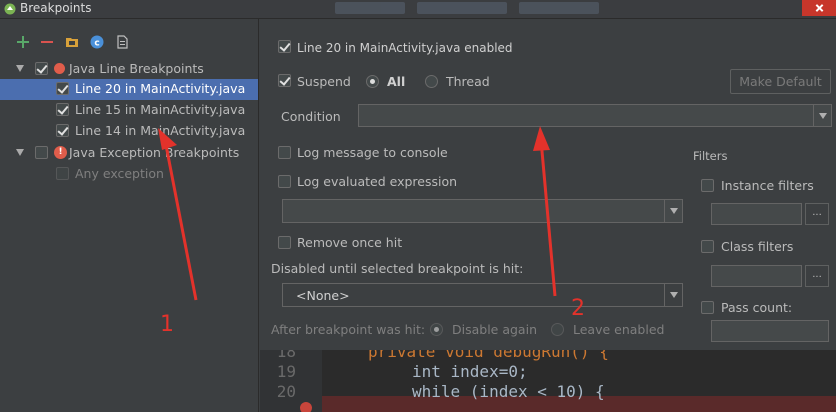  Describe the element at coordinates (578, 308) in the screenshot. I see `annotation-label-2: 2` at that location.